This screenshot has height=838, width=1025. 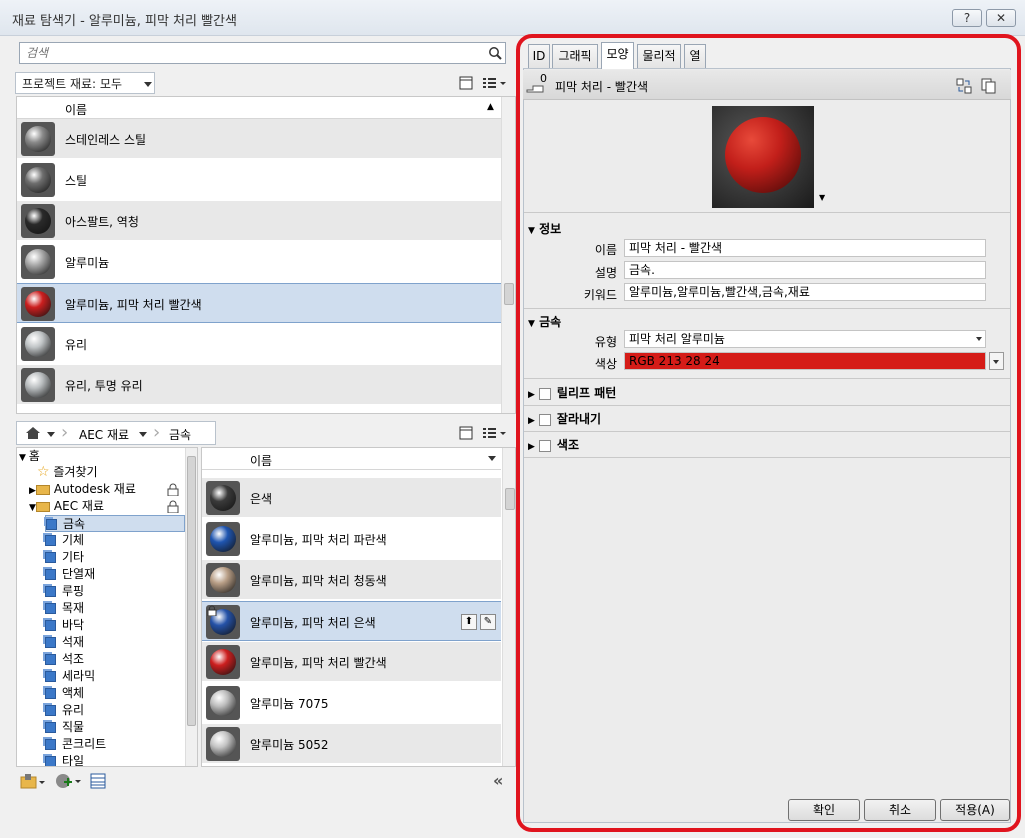 I want to click on project-filter-dropdown: 프로젝트 재료: 모두, so click(x=85, y=83).